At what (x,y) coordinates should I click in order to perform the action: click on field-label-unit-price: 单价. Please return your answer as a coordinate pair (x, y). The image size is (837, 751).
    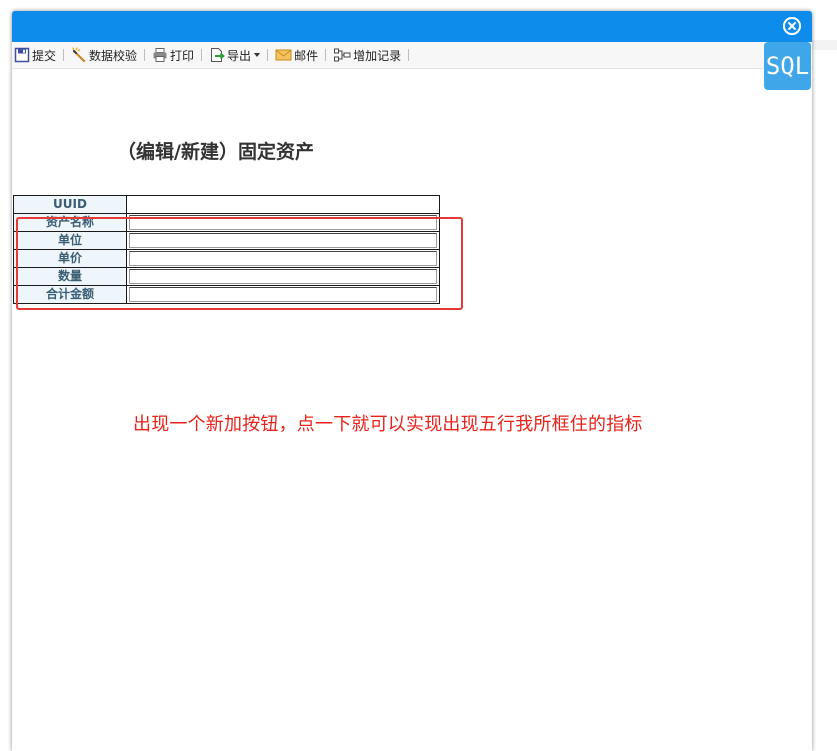
    Looking at the image, I should click on (70, 258).